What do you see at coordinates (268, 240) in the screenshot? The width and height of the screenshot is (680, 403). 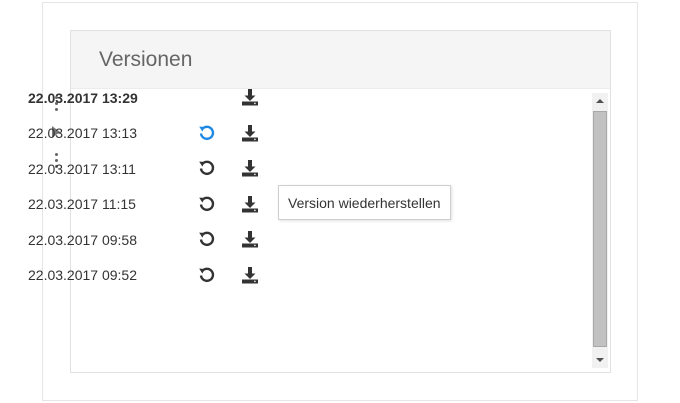 I see `version-row: 22.03.2017 09:58` at bounding box center [268, 240].